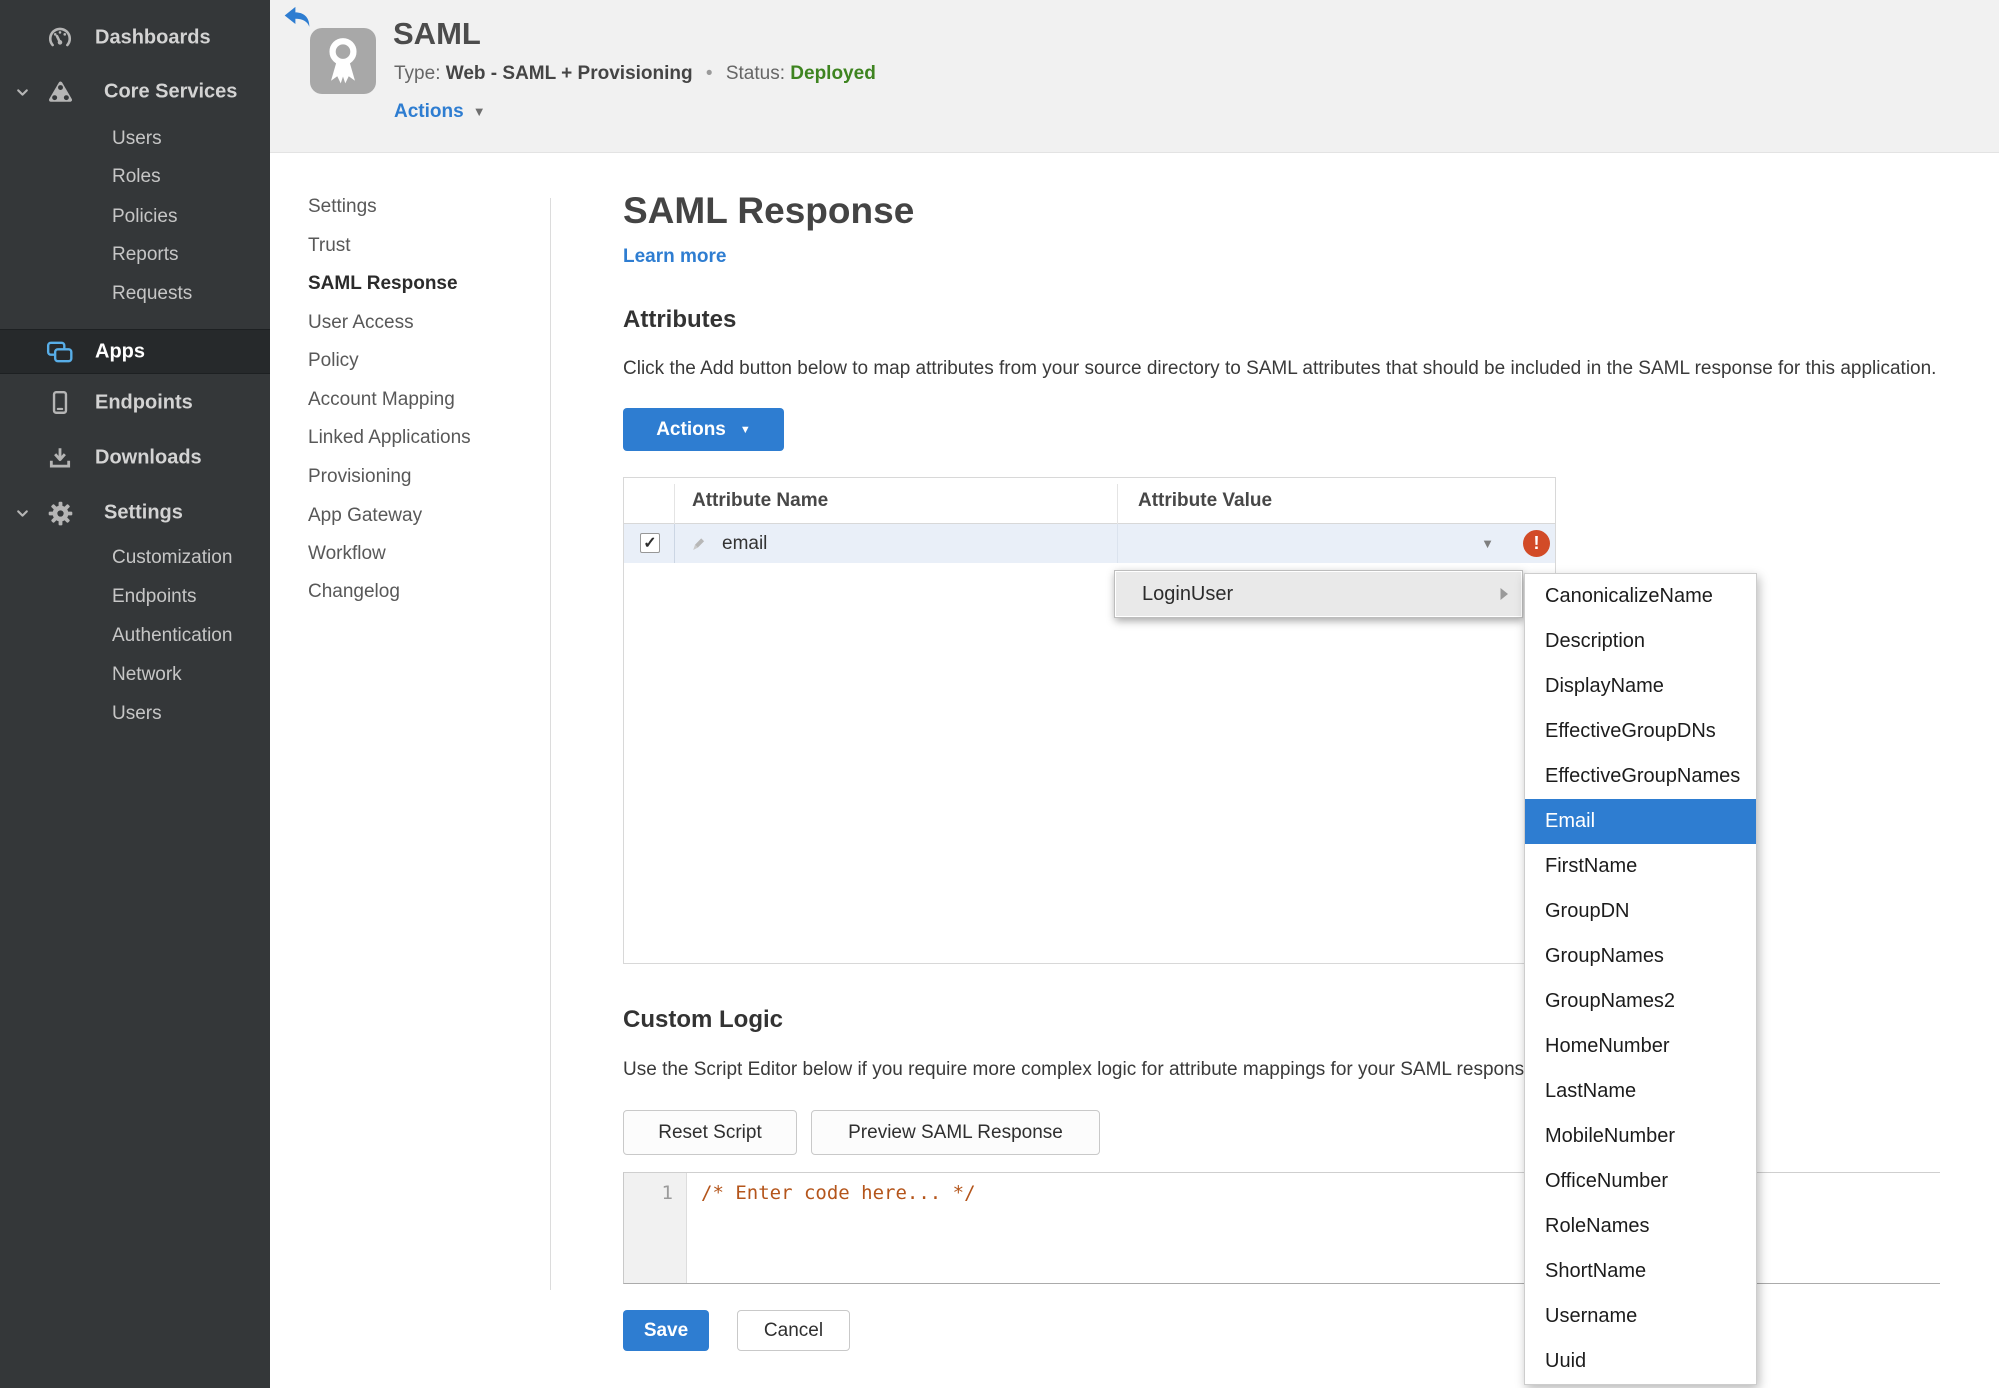  I want to click on subnav-item-changelog: Changelog, so click(354, 592).